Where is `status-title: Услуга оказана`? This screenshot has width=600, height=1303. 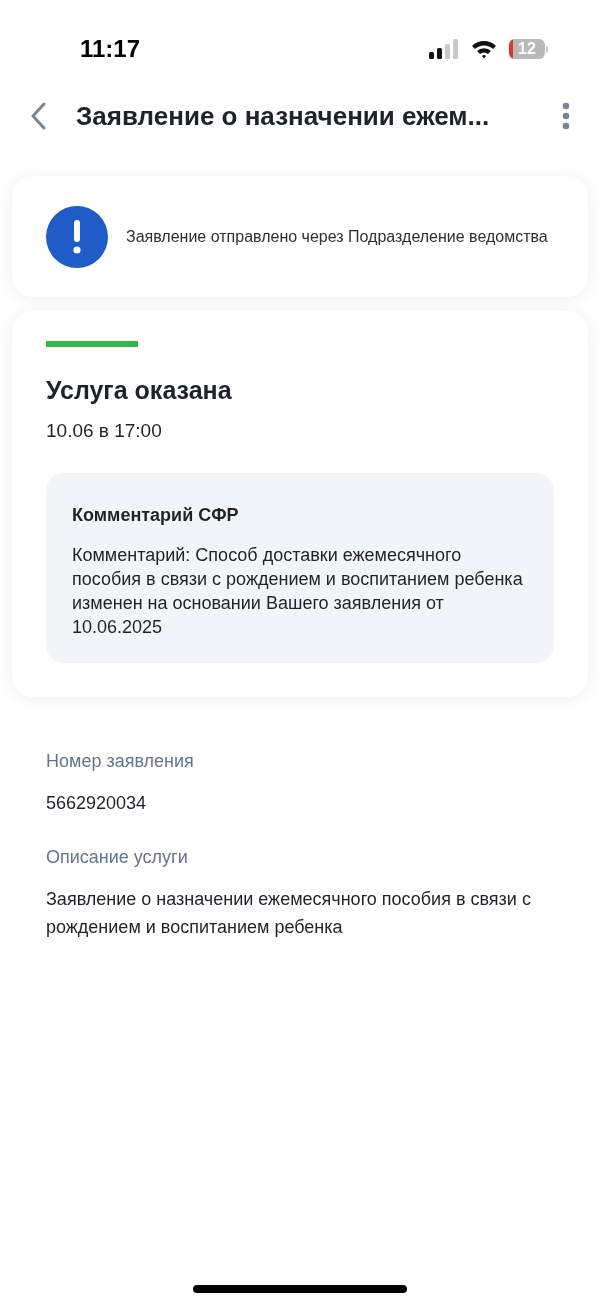
status-title: Услуга оказана is located at coordinates (139, 390).